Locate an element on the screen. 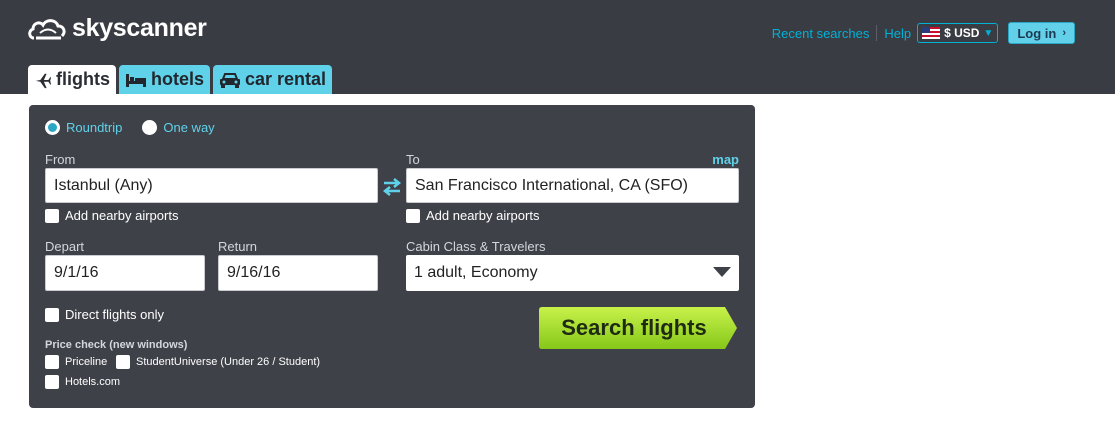 This screenshot has height=433, width=1115. from-nearby-checkbox is located at coordinates (52, 215).